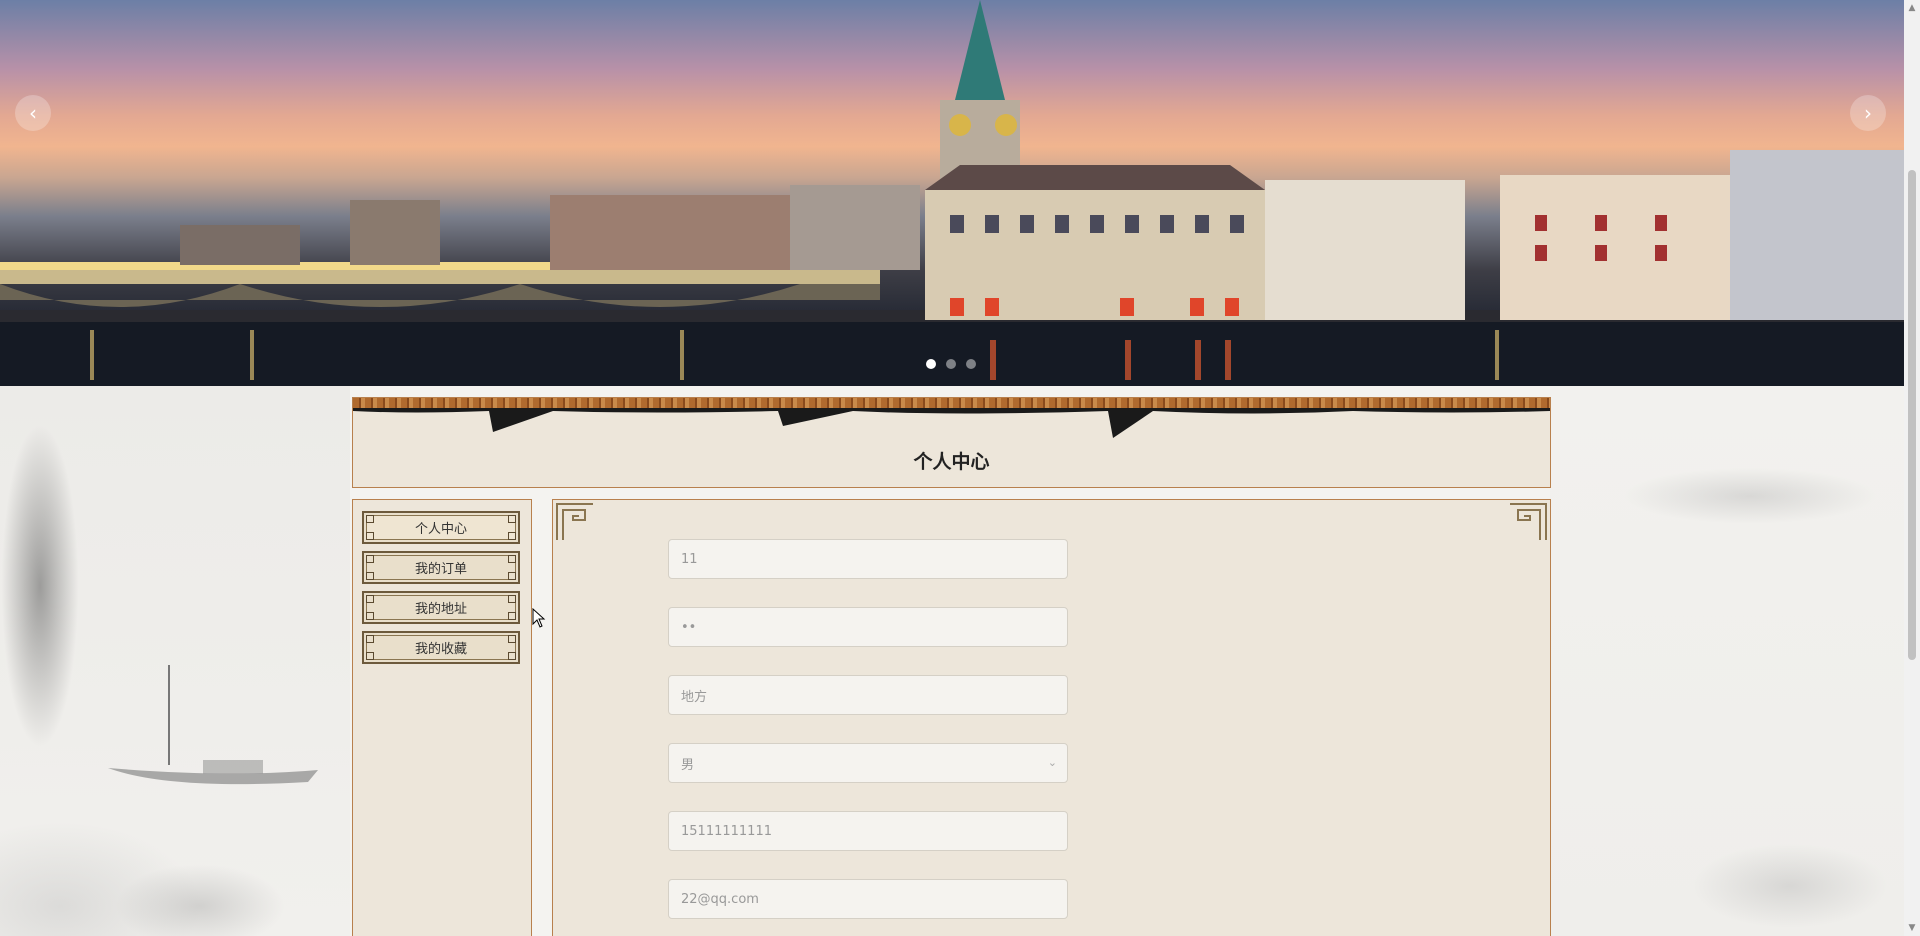 The height and width of the screenshot is (936, 1920). I want to click on boat-illustration, so click(213, 772).